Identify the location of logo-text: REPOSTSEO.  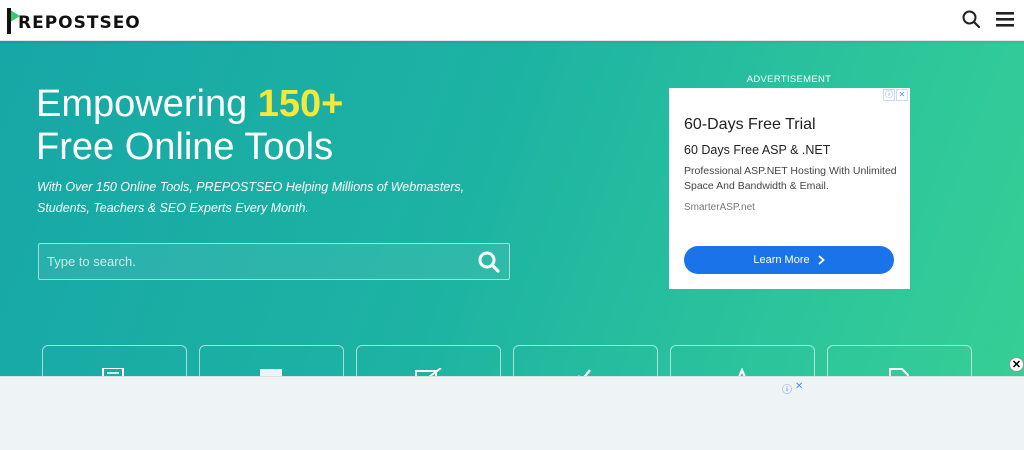
(79, 22).